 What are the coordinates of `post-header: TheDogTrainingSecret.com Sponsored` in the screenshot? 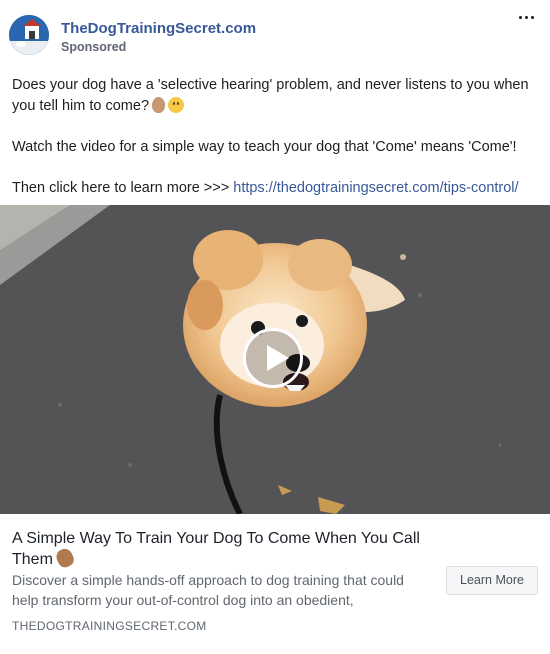 It's located at (275, 35).